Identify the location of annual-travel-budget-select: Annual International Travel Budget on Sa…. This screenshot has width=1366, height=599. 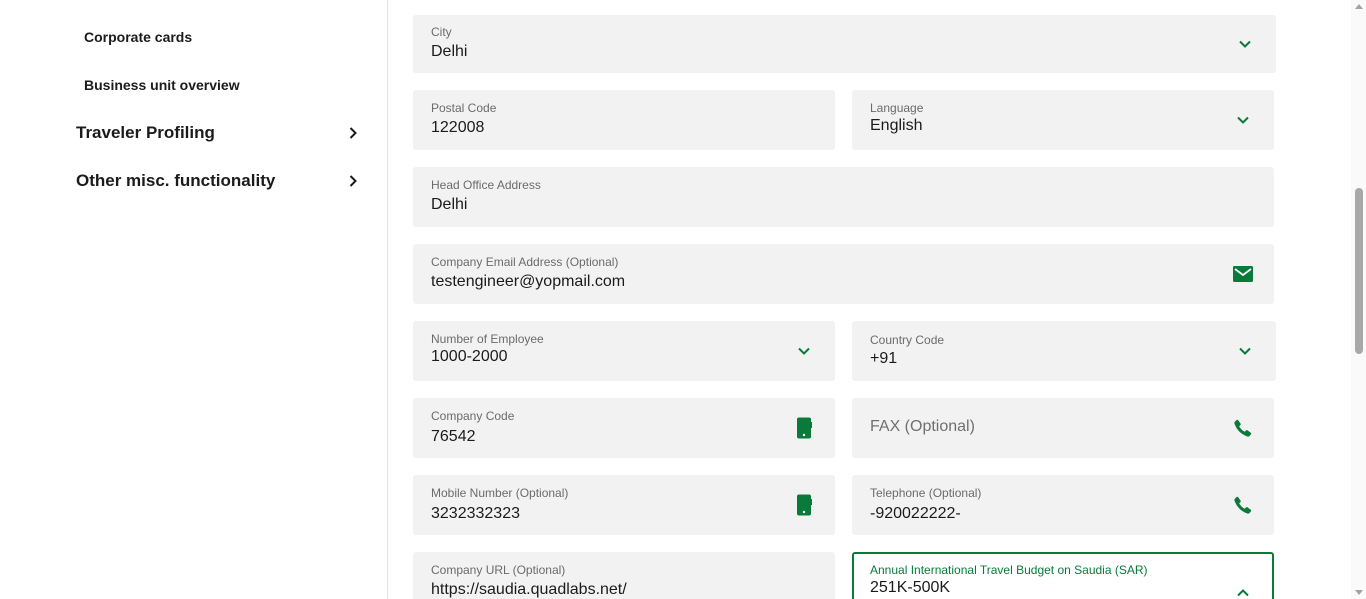
(1063, 575).